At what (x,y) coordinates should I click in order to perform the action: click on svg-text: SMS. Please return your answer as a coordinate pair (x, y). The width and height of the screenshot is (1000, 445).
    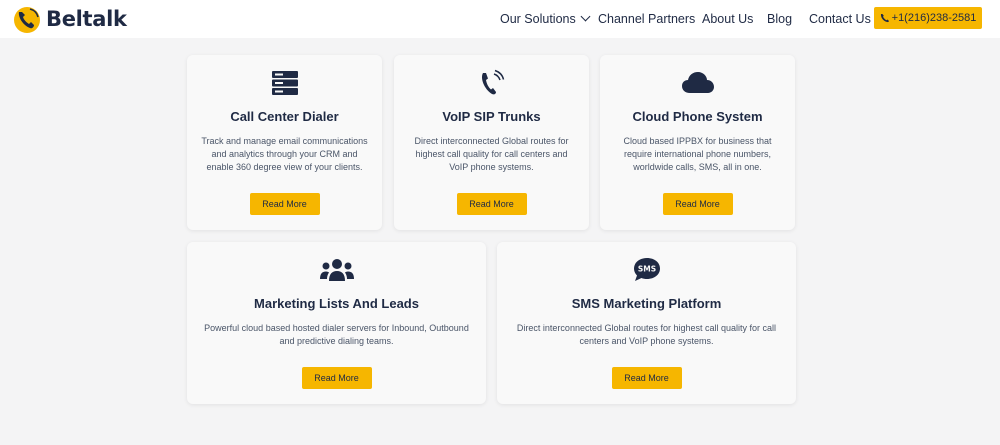
    Looking at the image, I should click on (646, 269).